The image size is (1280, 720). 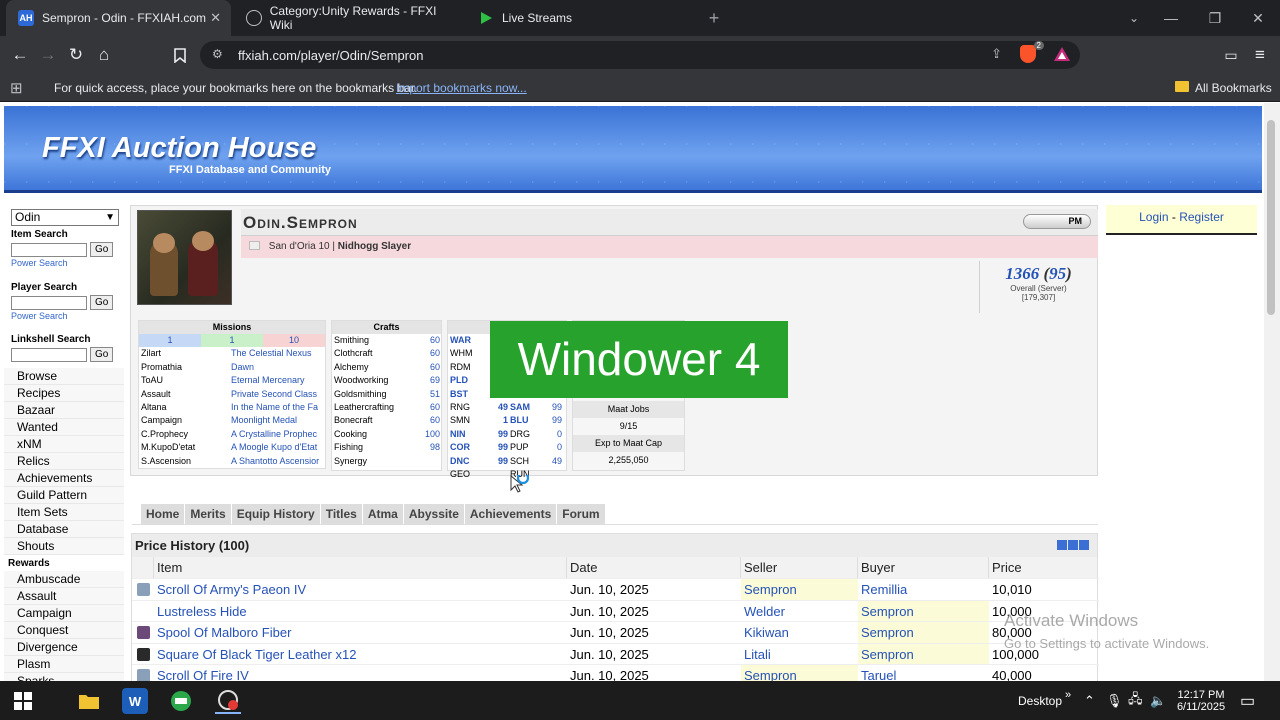 What do you see at coordinates (64, 664) in the screenshot?
I see `nav-plasm: Plasm` at bounding box center [64, 664].